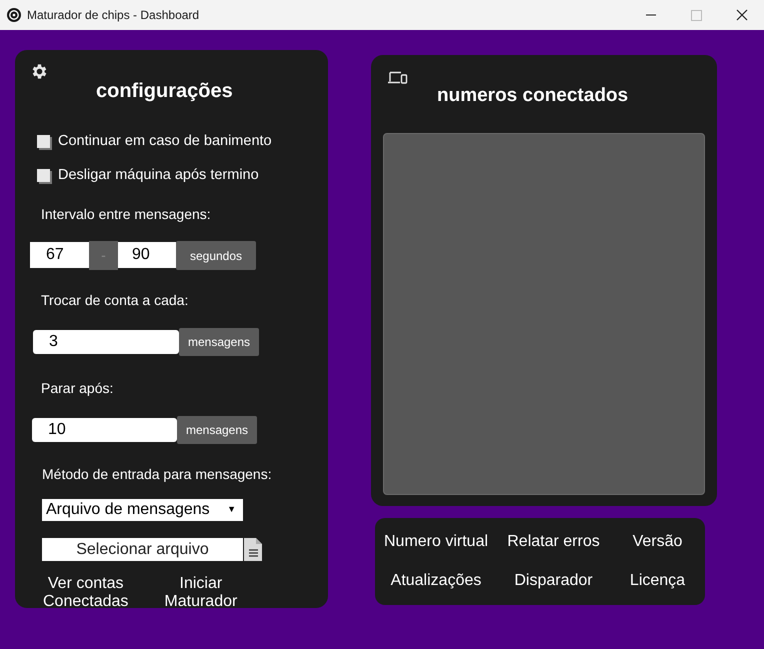 This screenshot has height=649, width=764. I want to click on checkbox-label: Continuar em caso de banimento, so click(165, 141).